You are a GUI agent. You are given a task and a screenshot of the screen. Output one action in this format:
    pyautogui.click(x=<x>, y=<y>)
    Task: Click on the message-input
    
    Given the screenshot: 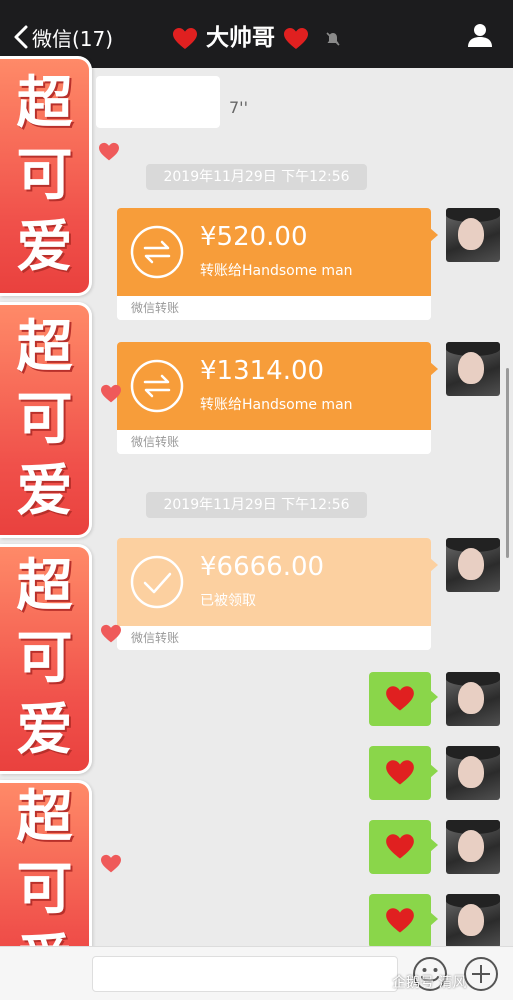 What is the action you would take?
    pyautogui.click(x=245, y=974)
    